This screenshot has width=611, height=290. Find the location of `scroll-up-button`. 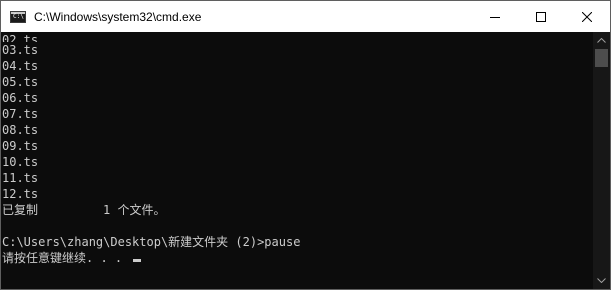

scroll-up-button is located at coordinates (601, 40).